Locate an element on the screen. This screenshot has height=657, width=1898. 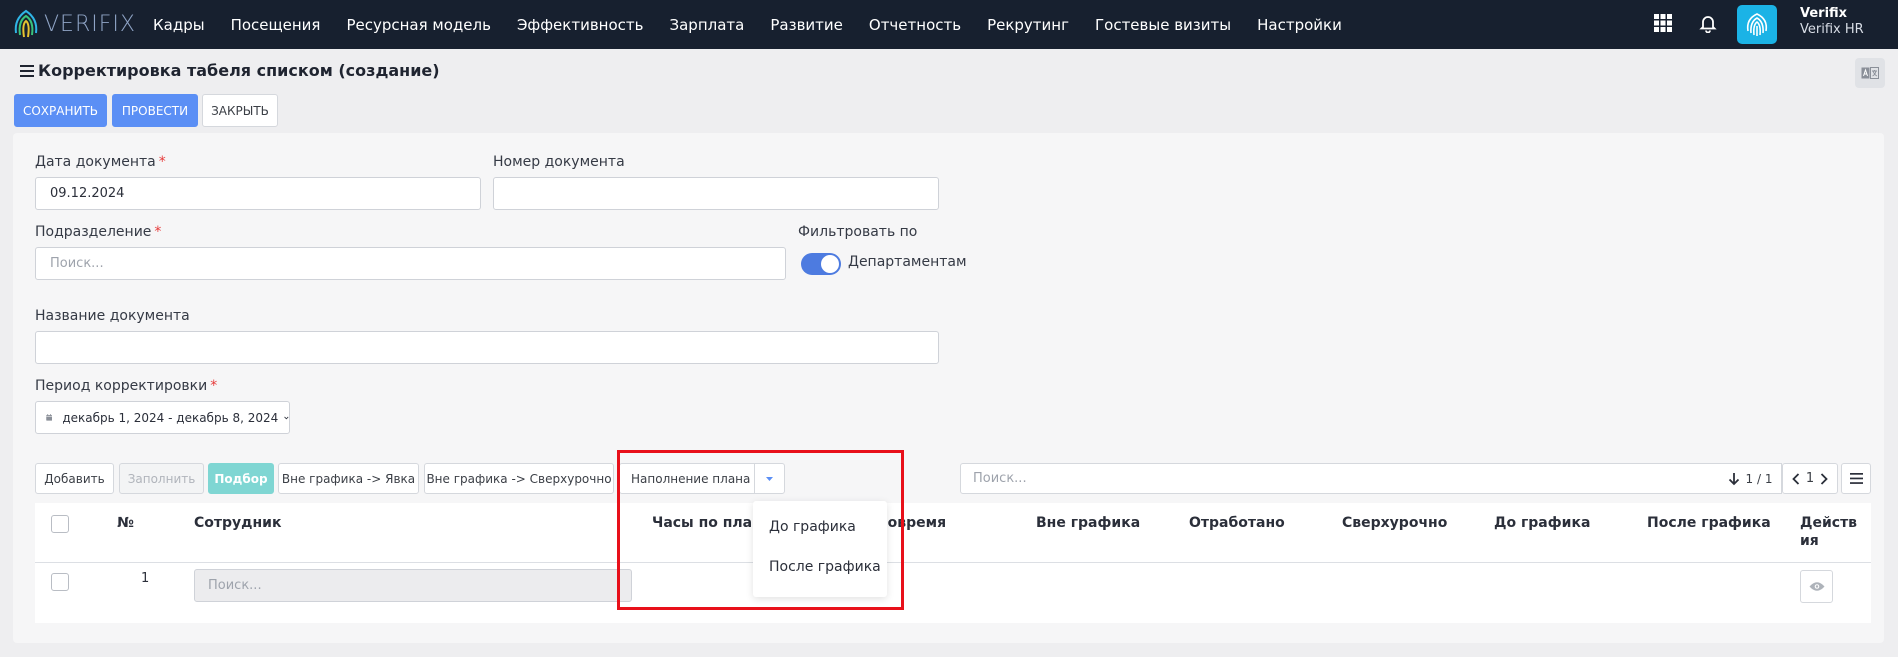
nav-item-settings: Настройки is located at coordinates (1299, 25).